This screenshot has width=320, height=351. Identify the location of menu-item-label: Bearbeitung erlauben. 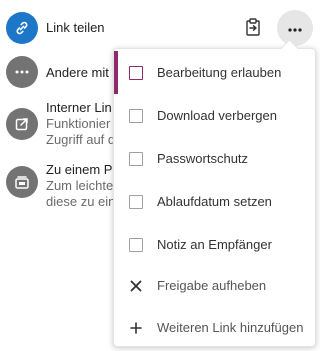
(219, 72).